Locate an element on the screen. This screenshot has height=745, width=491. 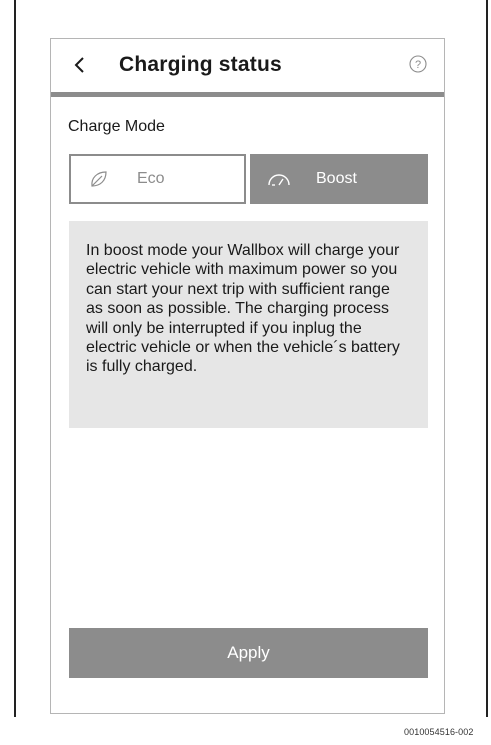
page-title: Charging status is located at coordinates (200, 64).